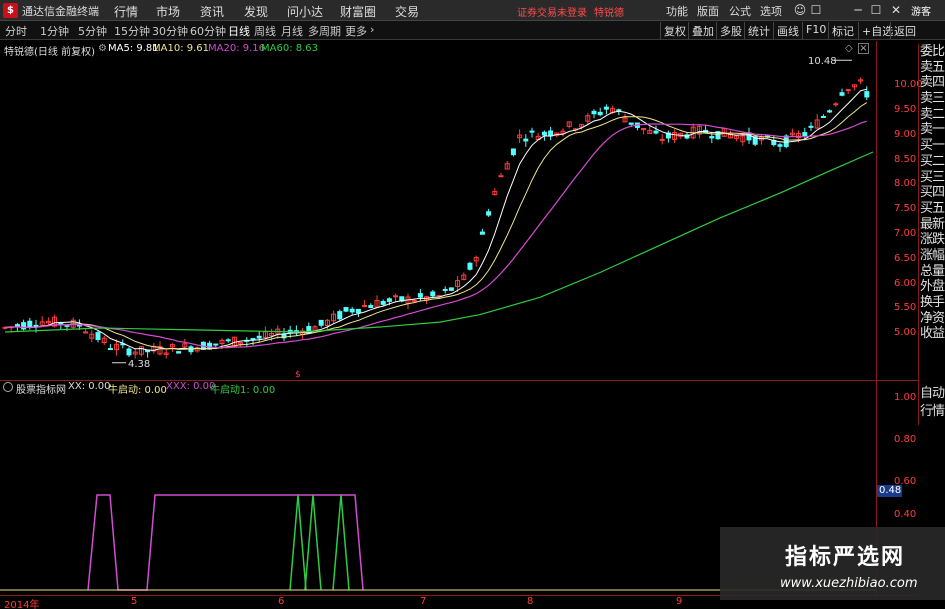  I want to click on overlay-button: 叠加, so click(702, 30).